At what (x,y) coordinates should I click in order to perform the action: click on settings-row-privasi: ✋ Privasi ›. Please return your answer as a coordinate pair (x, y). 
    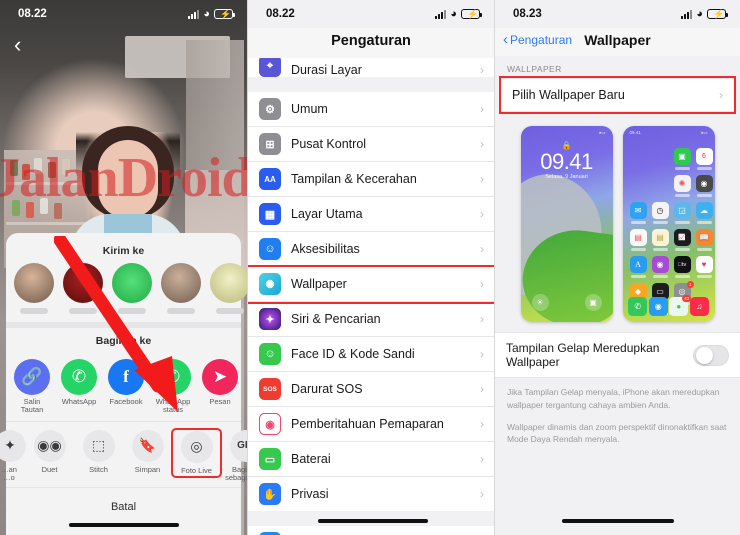
    Looking at the image, I should click on (371, 494).